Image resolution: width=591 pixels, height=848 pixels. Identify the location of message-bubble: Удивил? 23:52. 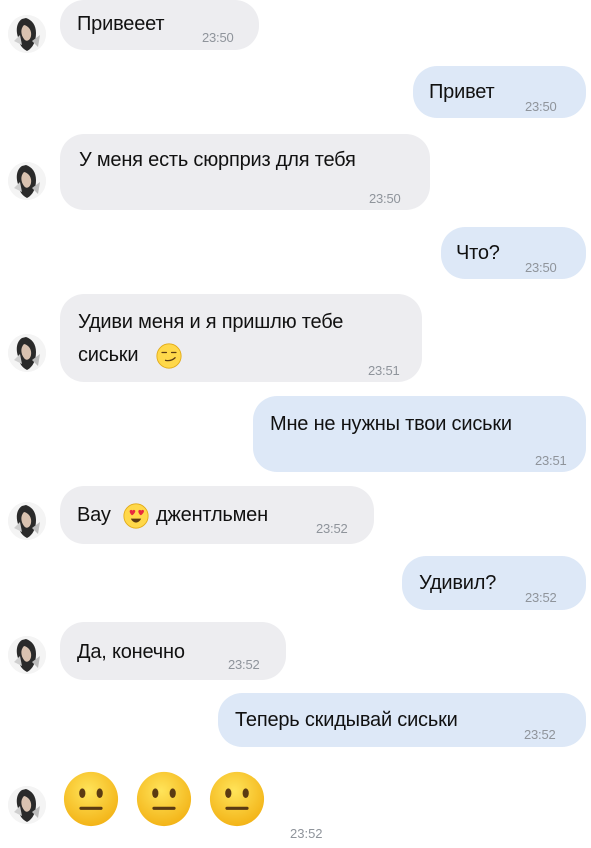
(494, 583).